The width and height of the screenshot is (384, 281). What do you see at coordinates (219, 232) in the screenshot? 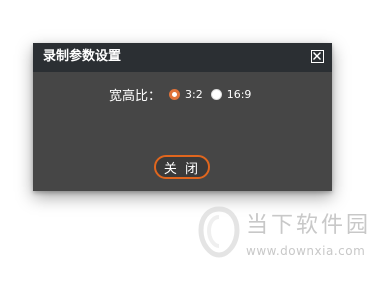
I see `watermark-logo-icon` at bounding box center [219, 232].